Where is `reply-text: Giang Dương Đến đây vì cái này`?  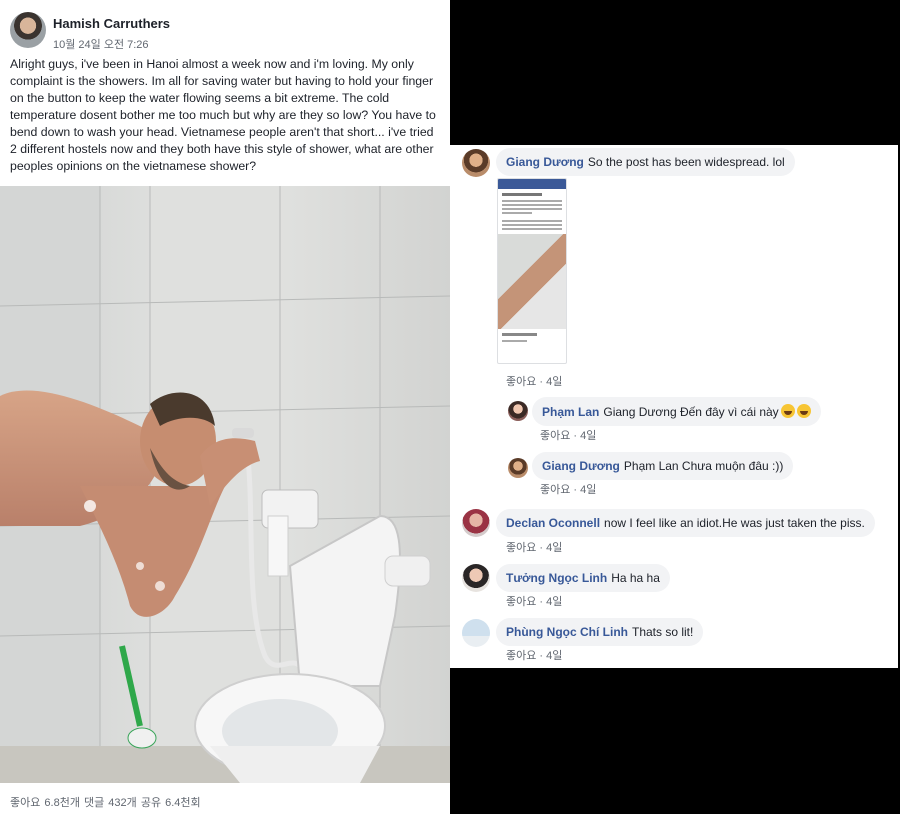
reply-text: Giang Dương Đến đây vì cái này is located at coordinates (691, 412).